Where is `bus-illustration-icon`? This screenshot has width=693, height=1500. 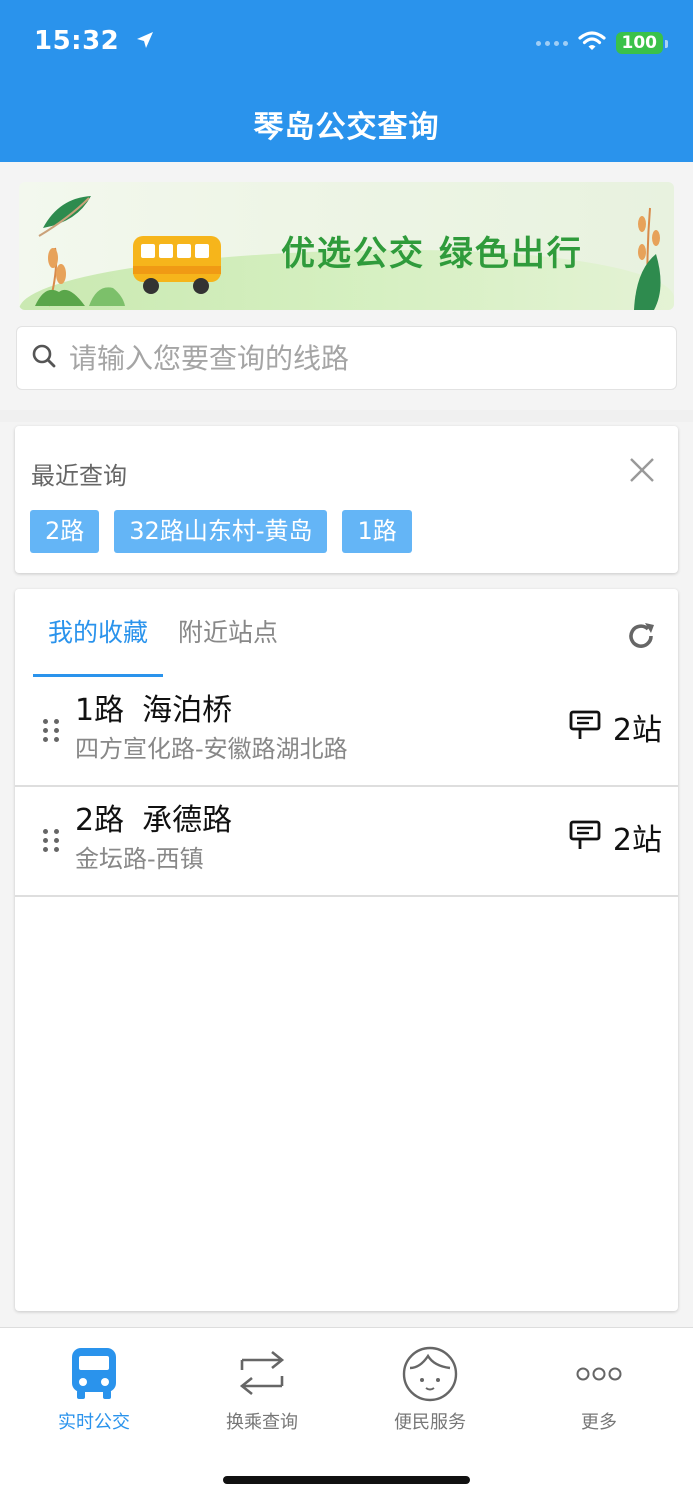 bus-illustration-icon is located at coordinates (179, 265).